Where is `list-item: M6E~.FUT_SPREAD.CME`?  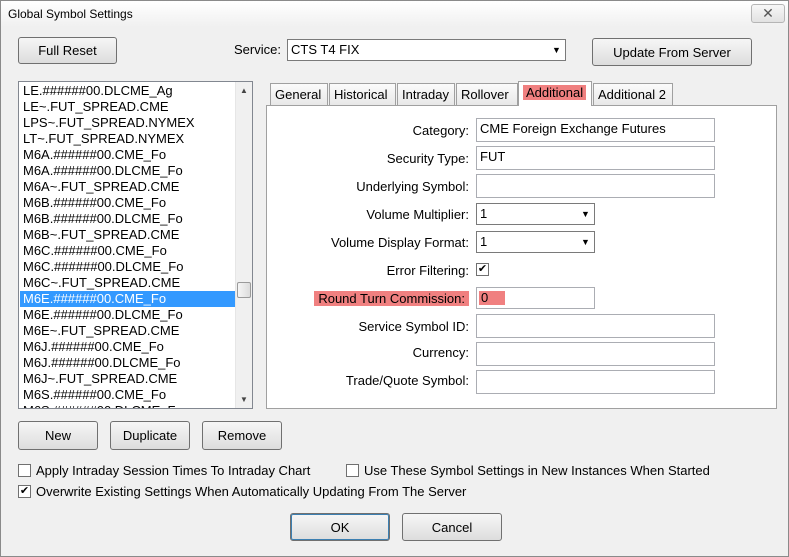
list-item: M6E~.FUT_SPREAD.CME is located at coordinates (128, 331).